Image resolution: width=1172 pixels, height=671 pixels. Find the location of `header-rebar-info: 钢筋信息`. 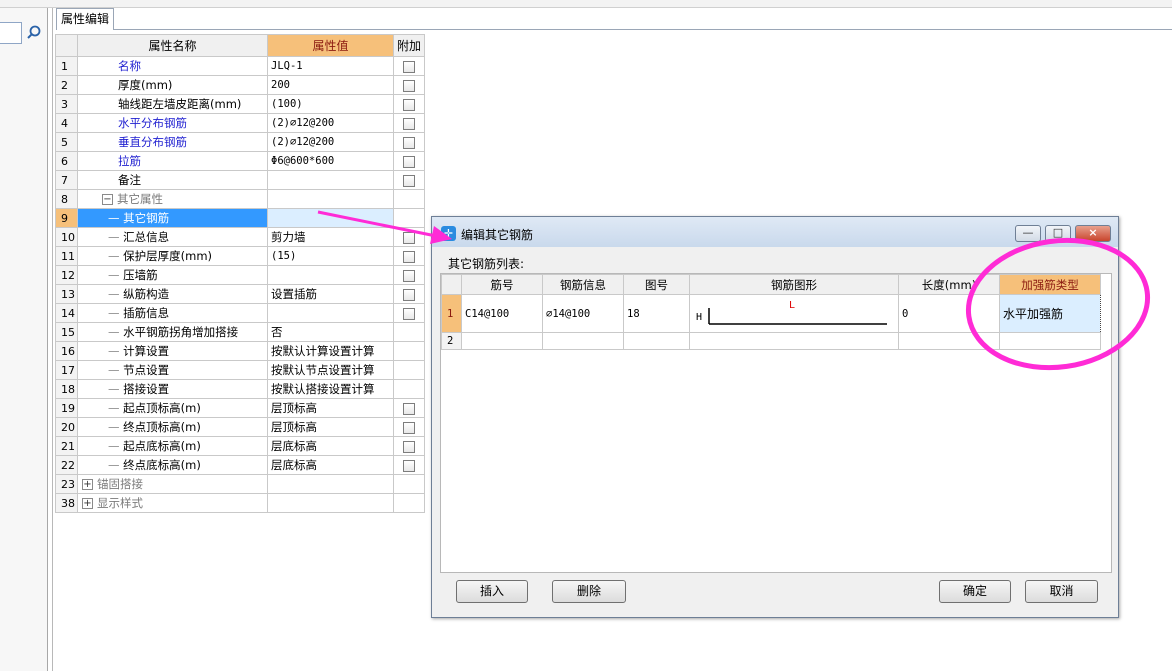

header-rebar-info: 钢筋信息 is located at coordinates (583, 284).